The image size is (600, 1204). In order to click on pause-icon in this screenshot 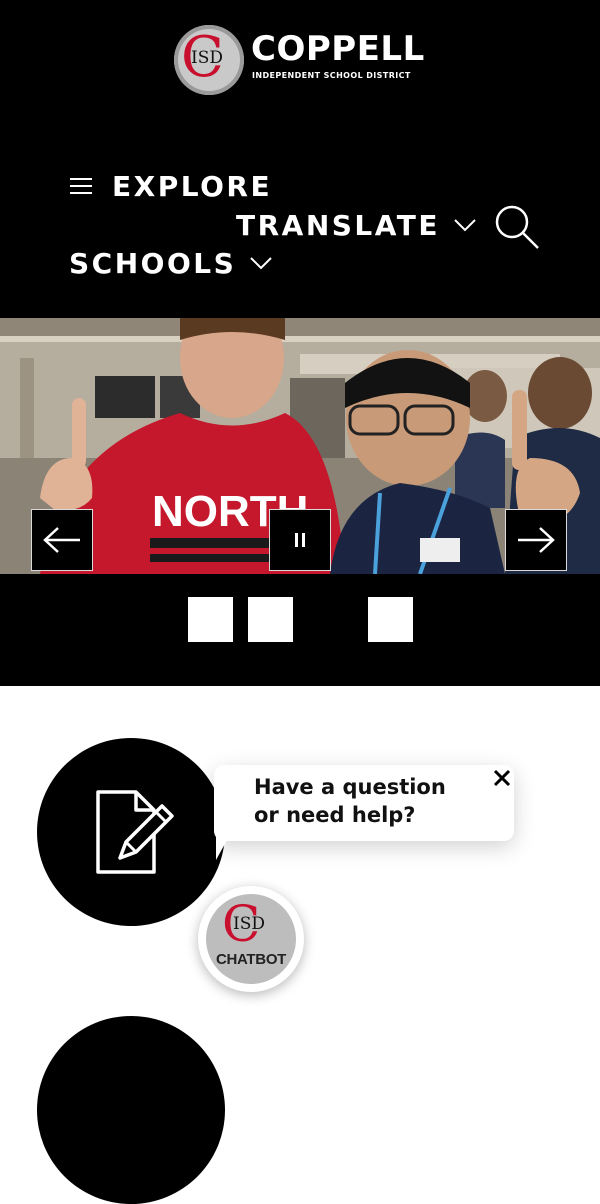, I will do `click(300, 540)`.